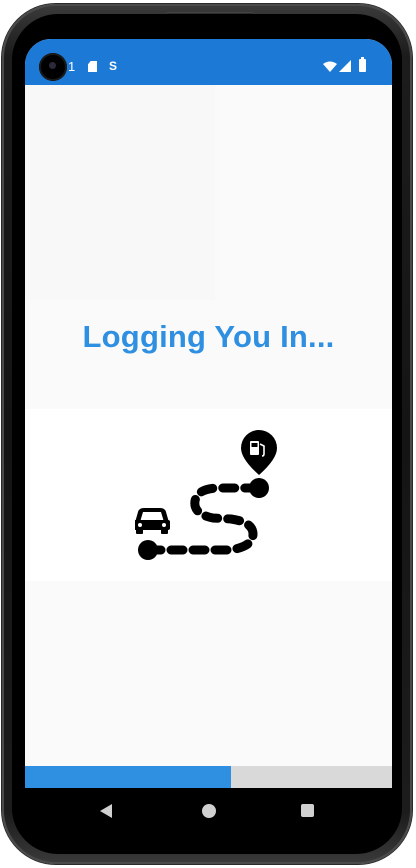 This screenshot has height=868, width=416. Describe the element at coordinates (53, 67) in the screenshot. I see `camera-cutout` at that location.